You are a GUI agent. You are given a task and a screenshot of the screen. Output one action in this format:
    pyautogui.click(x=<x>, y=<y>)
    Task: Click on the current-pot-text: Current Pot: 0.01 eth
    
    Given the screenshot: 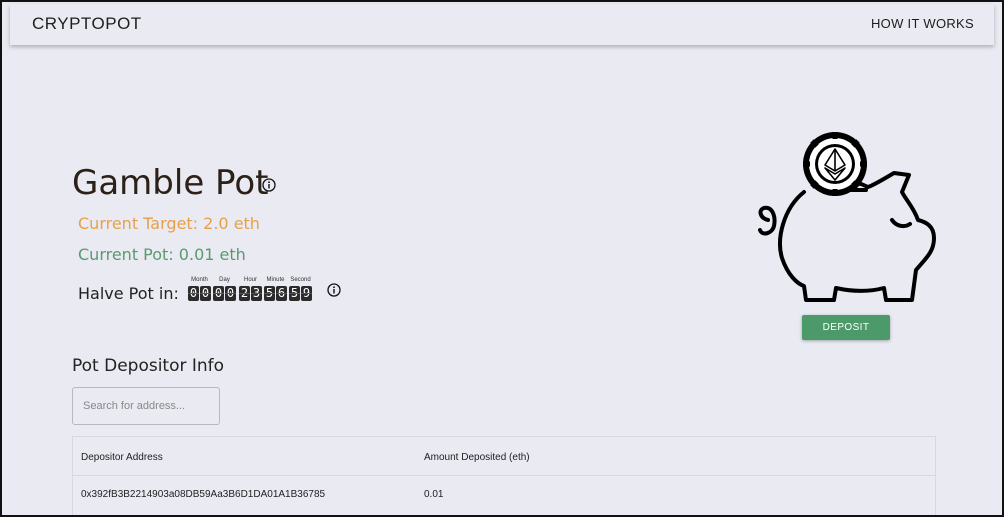 What is the action you would take?
    pyautogui.click(x=162, y=254)
    